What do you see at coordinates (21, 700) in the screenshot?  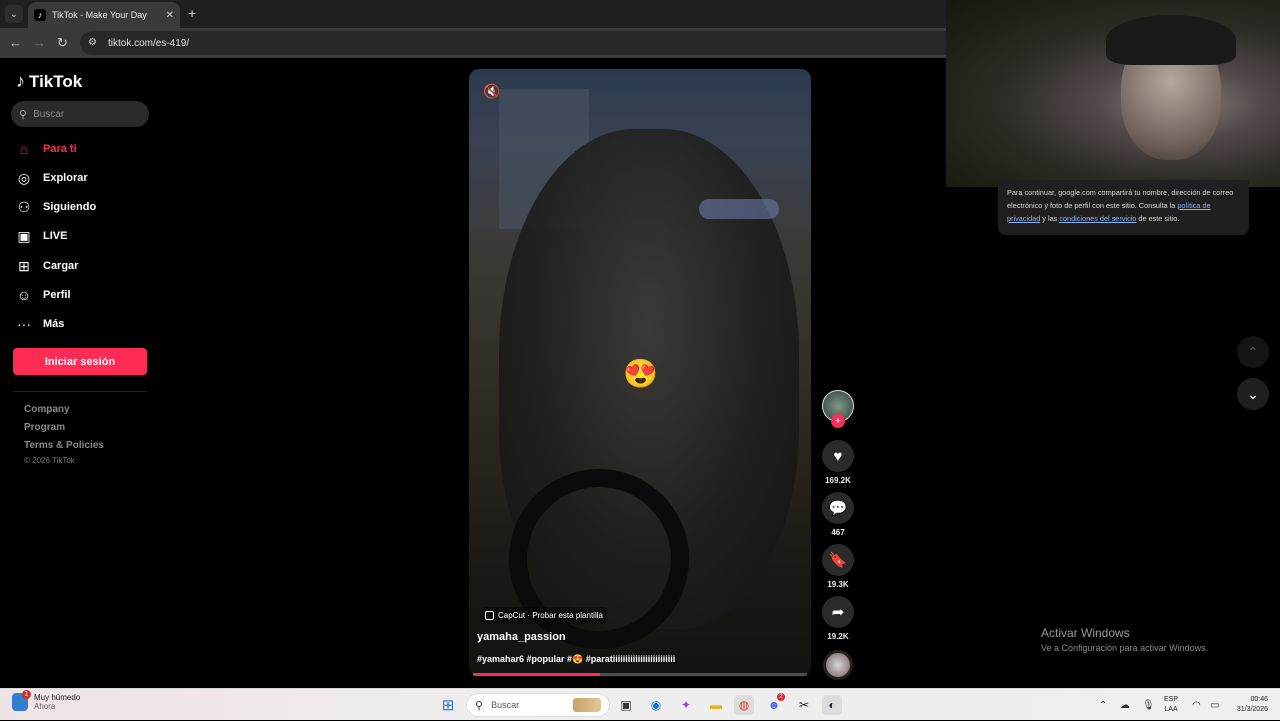 I see `weather-icon: 1` at bounding box center [21, 700].